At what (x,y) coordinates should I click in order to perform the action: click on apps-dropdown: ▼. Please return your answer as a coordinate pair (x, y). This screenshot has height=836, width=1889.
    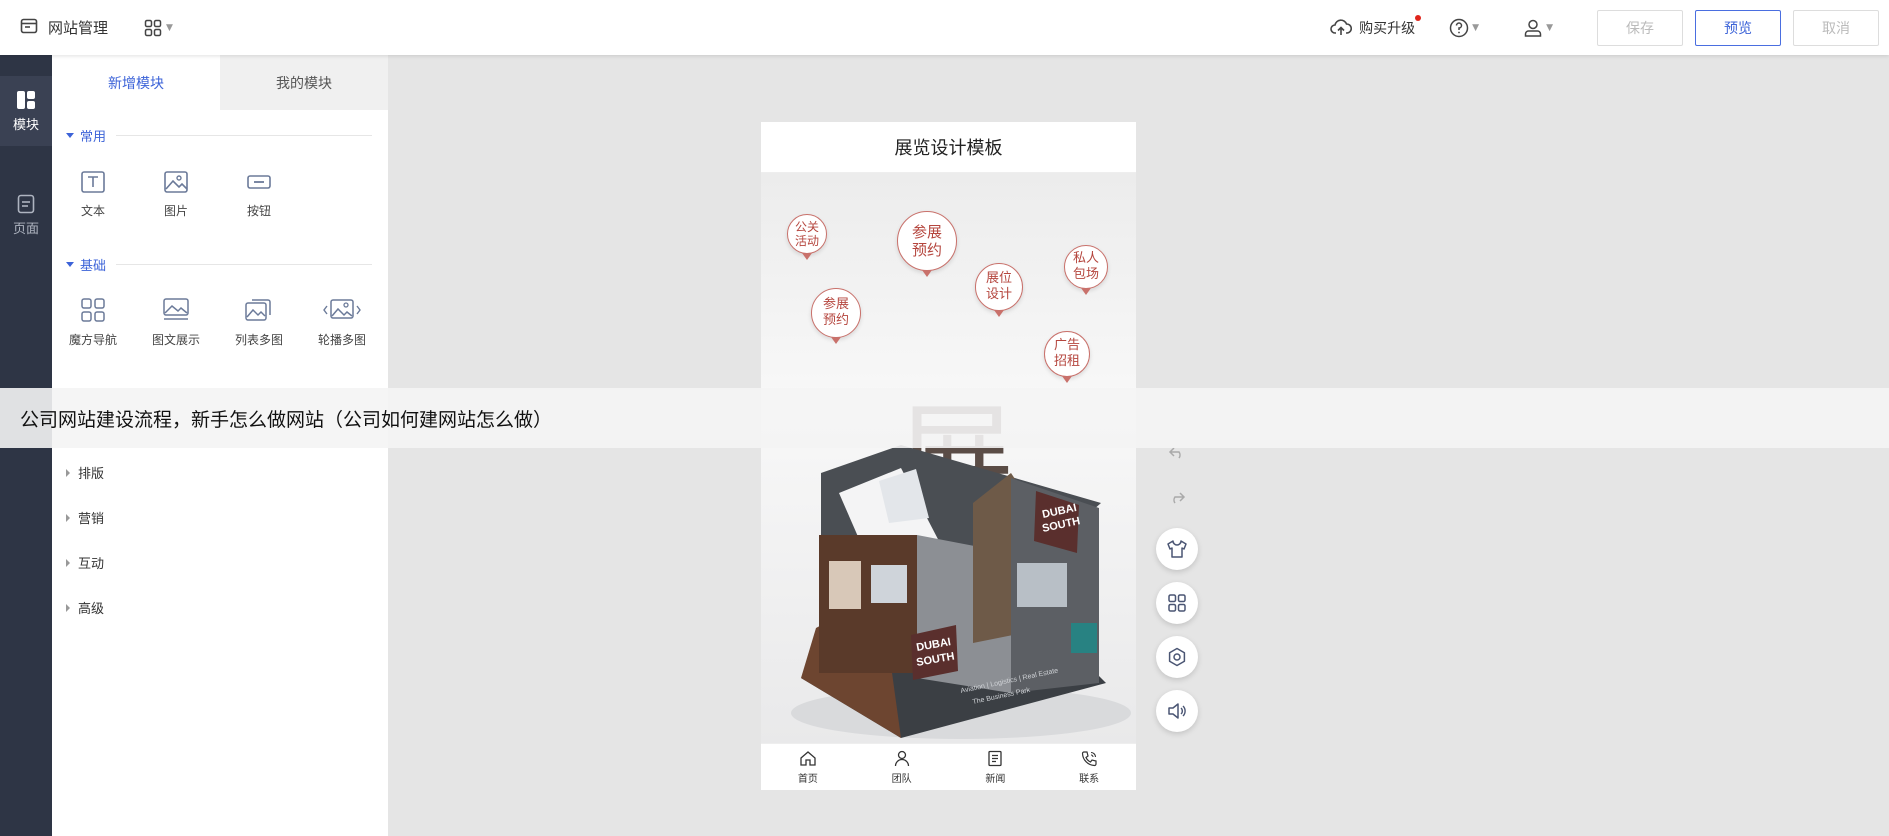
    Looking at the image, I should click on (158, 28).